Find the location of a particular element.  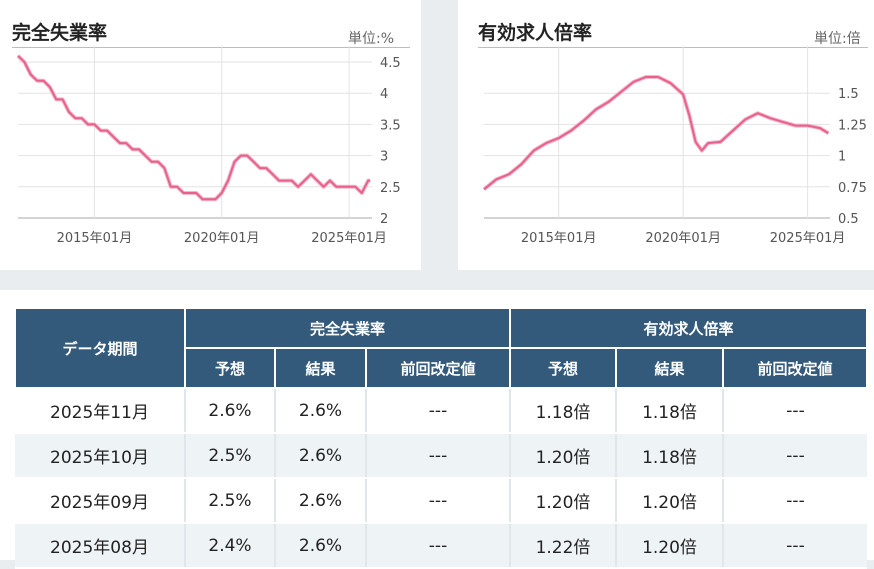

y-tick-label: 0.5 is located at coordinates (848, 219).